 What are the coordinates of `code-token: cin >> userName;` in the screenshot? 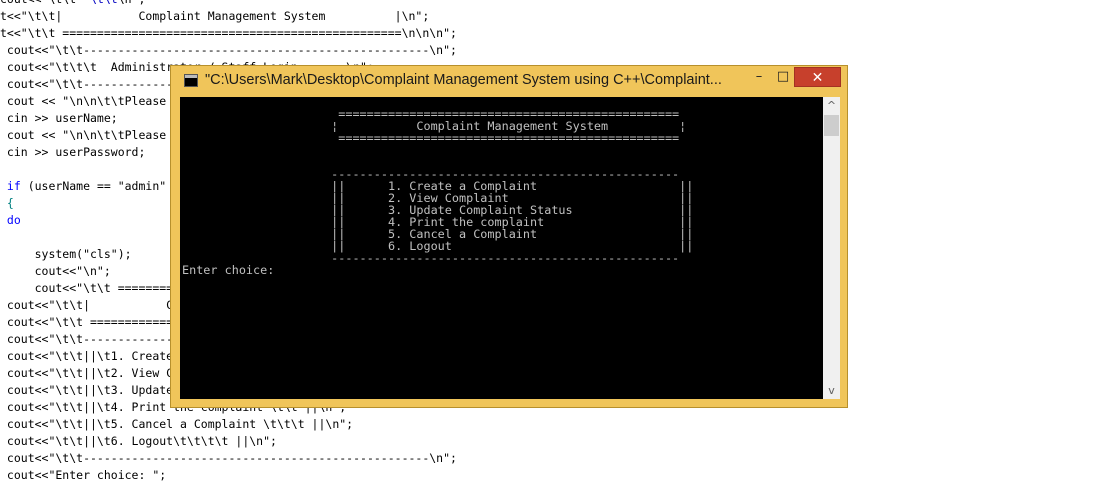 It's located at (59, 118).